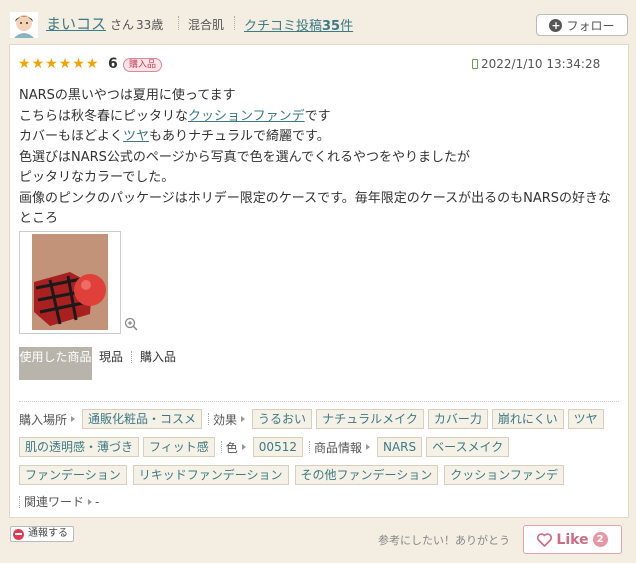 The width and height of the screenshot is (636, 563). I want to click on related-words-label: 関連ワード, so click(59, 501).